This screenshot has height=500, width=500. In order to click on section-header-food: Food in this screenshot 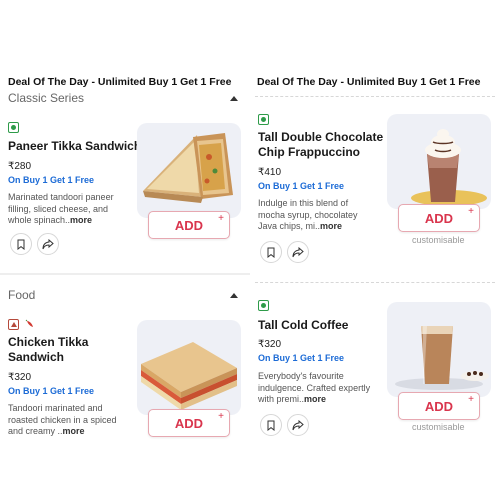, I will do `click(124, 295)`.